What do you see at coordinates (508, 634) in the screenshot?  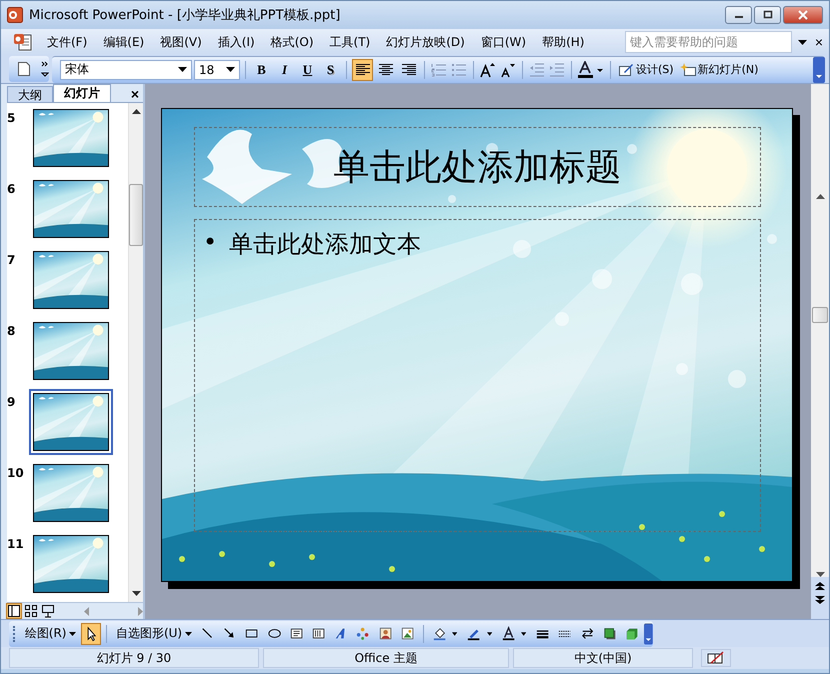 I see `letter-icon` at bounding box center [508, 634].